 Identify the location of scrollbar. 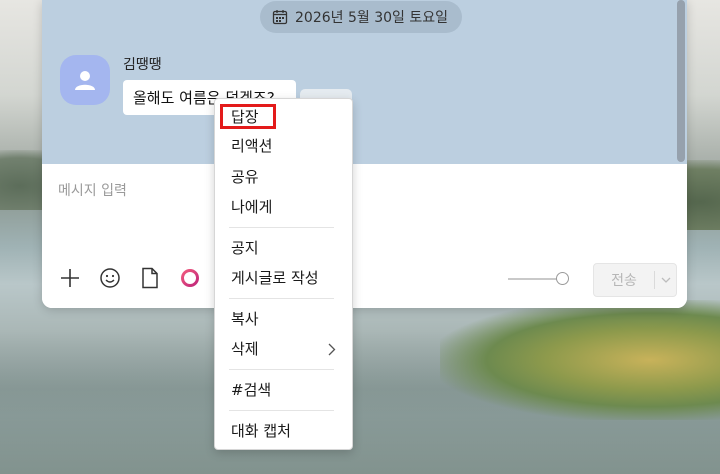
(681, 81).